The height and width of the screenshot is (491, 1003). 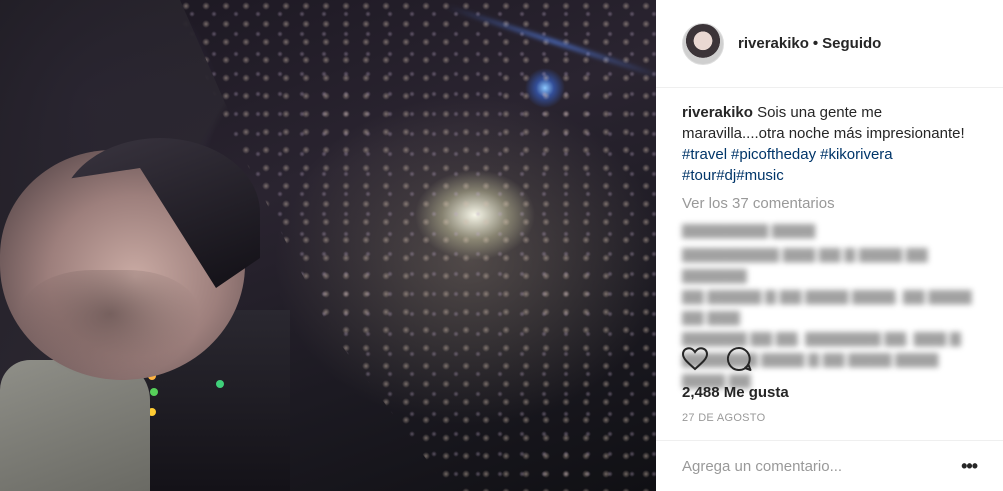 What do you see at coordinates (717, 112) in the screenshot?
I see `caption-username: riverakiko` at bounding box center [717, 112].